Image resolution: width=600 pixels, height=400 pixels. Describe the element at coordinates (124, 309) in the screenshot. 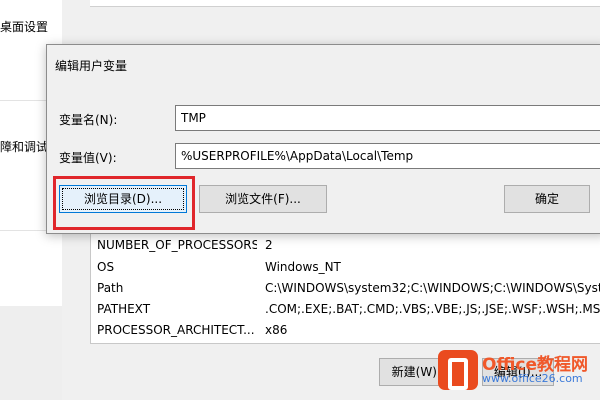

I see `variable-name: PATHEXT` at that location.